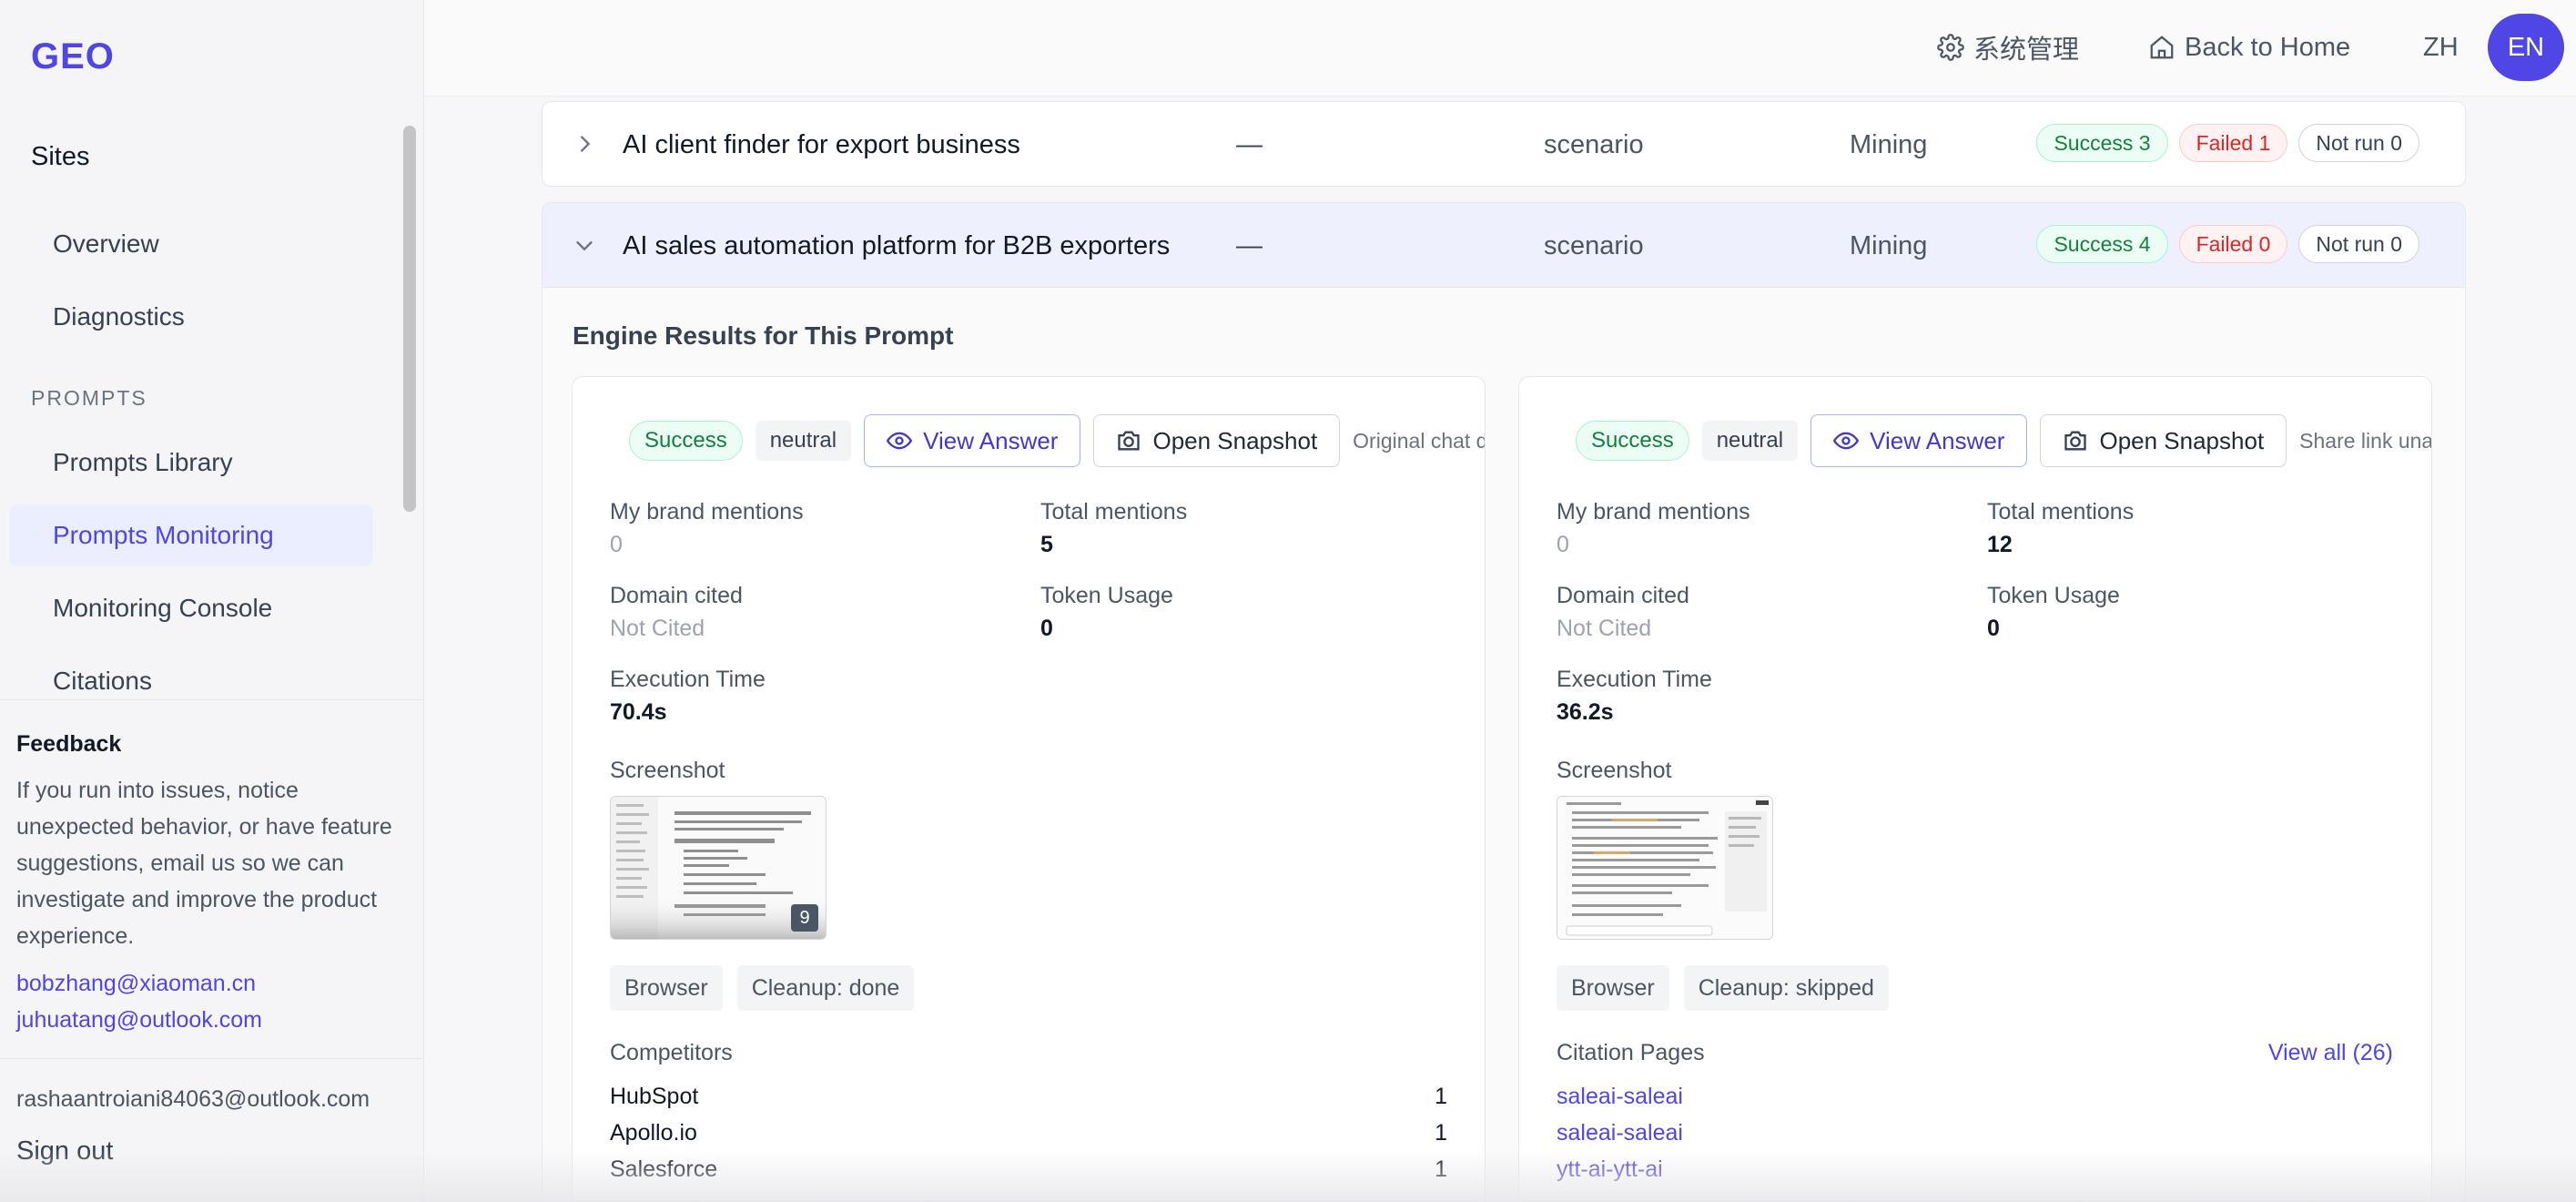  Describe the element at coordinates (2441, 47) in the screenshot. I see `lang-zh-button: ZH` at that location.